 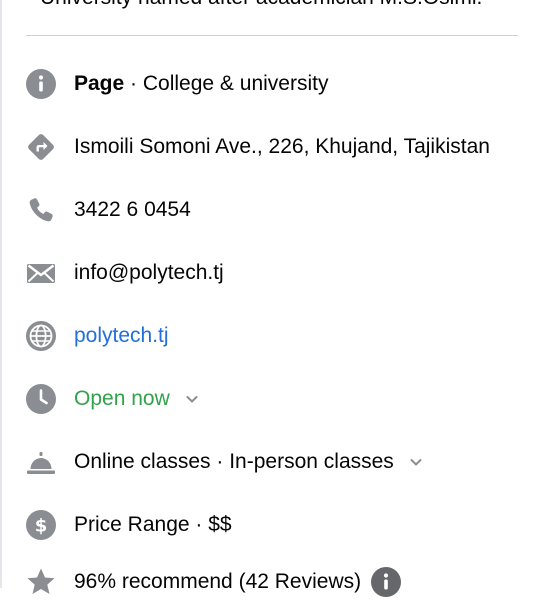 I want to click on service-bell-icon, so click(x=41, y=462).